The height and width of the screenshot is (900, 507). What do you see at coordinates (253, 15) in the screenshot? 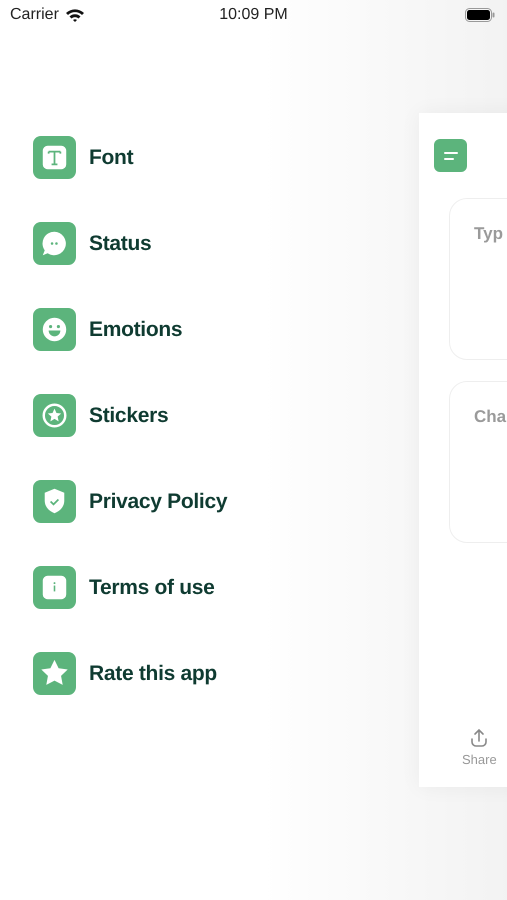
I see `time-label: 10:09 PM` at bounding box center [253, 15].